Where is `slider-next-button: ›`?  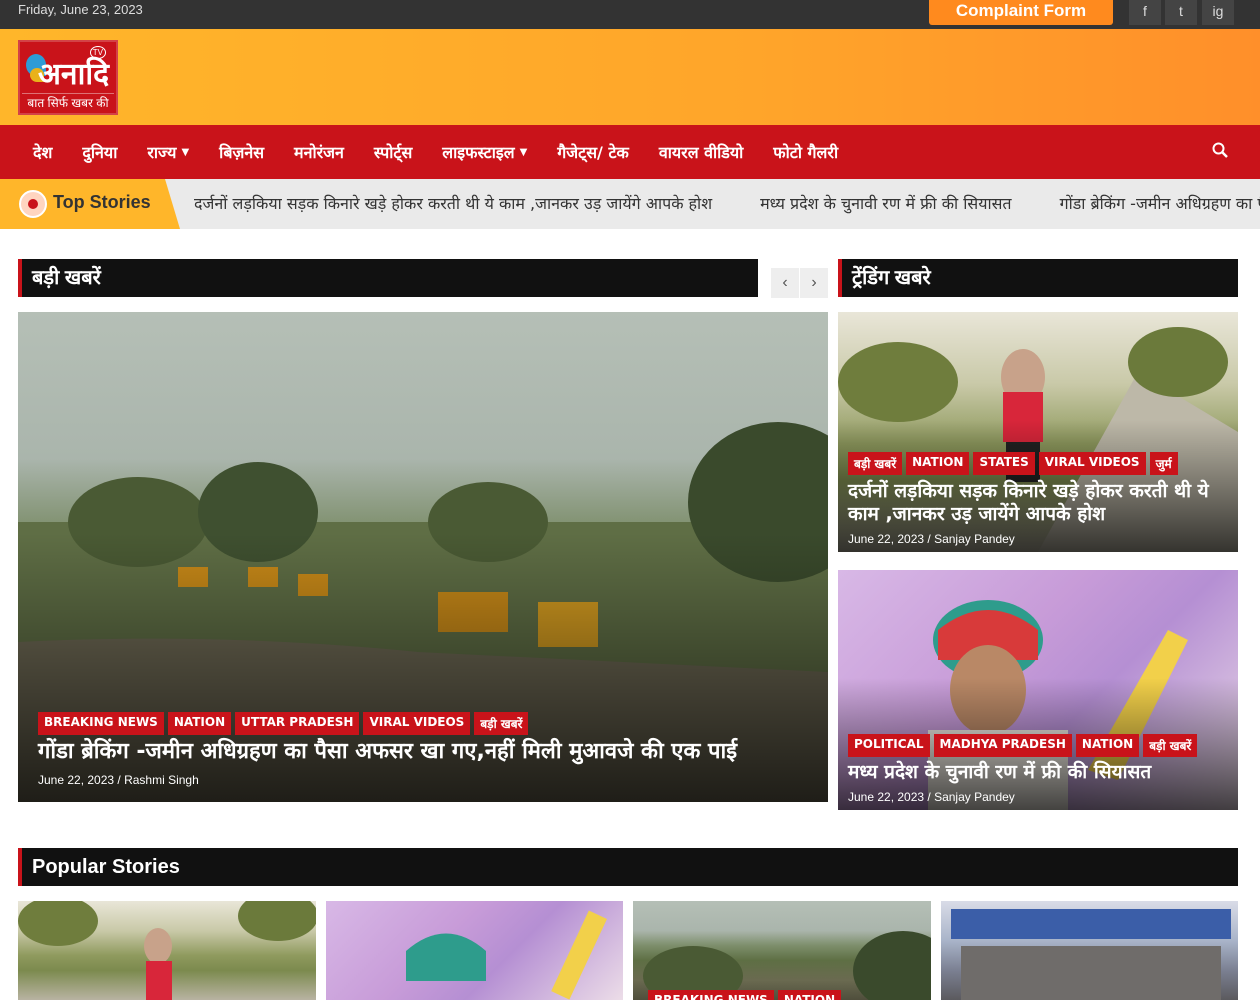
slider-next-button: › is located at coordinates (814, 283).